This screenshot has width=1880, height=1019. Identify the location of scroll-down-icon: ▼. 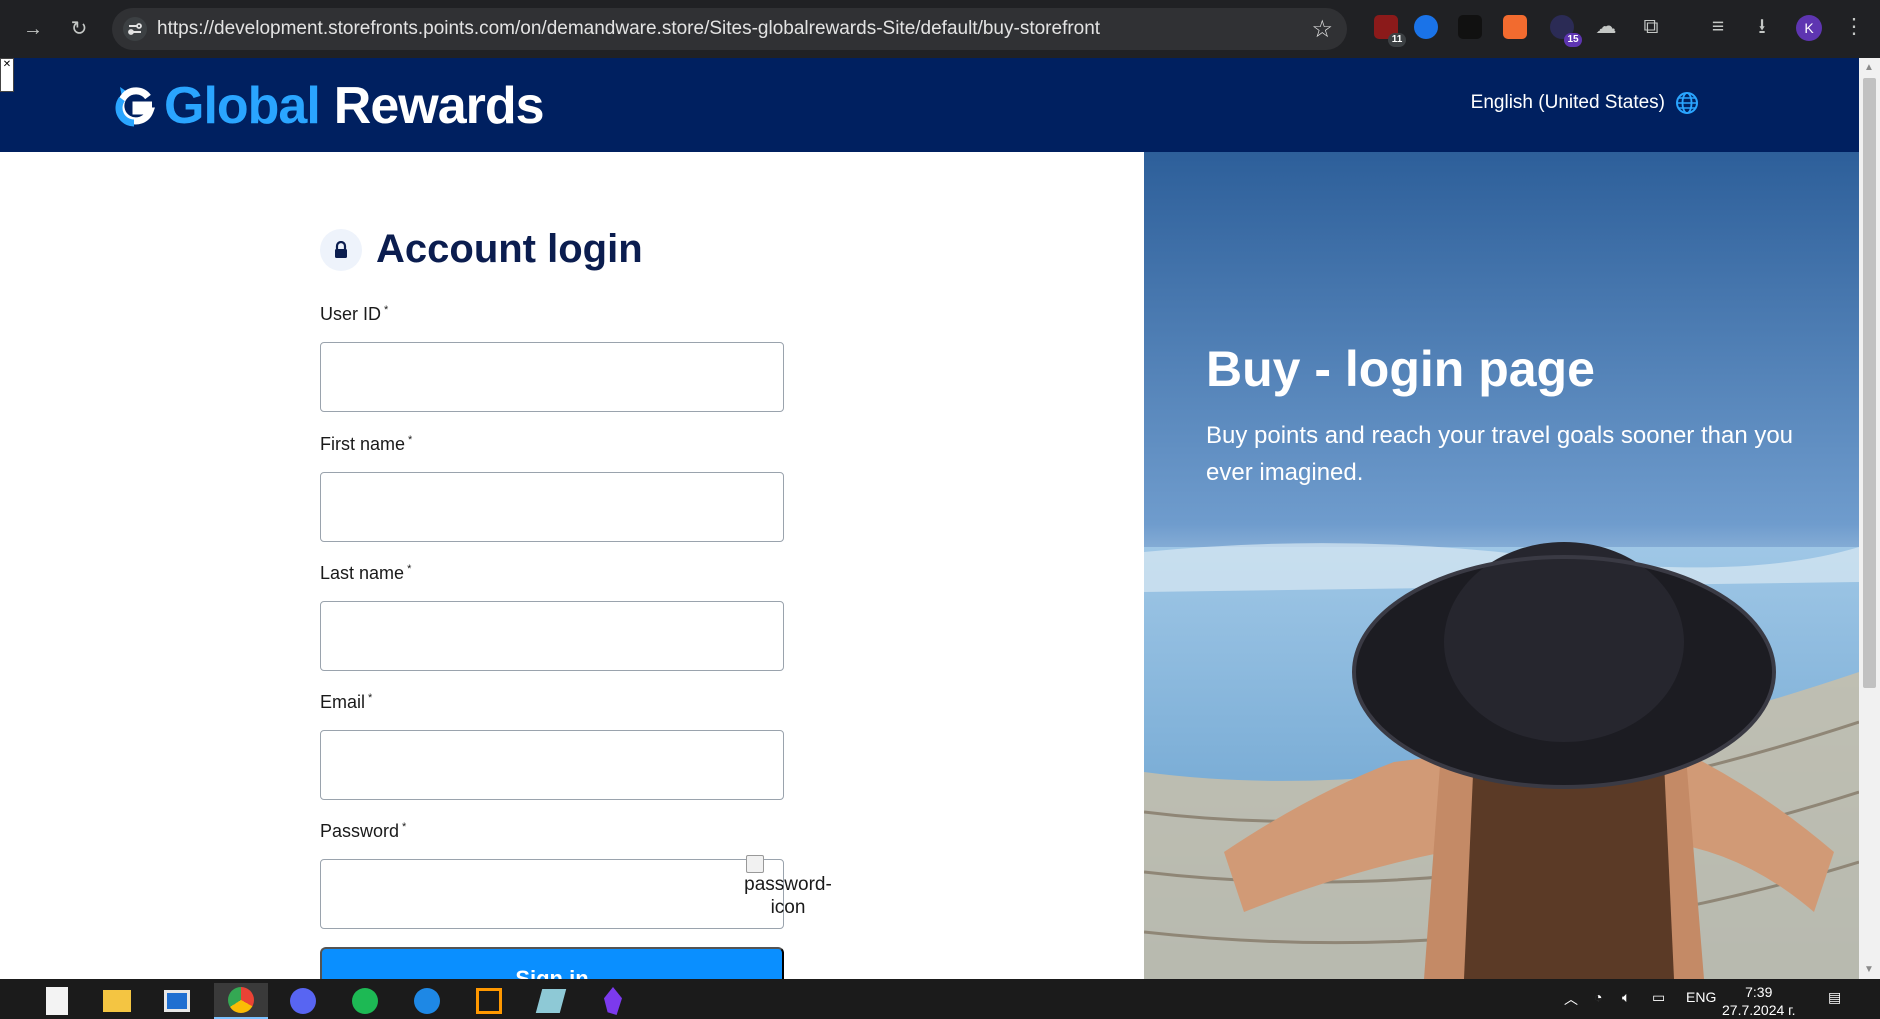
(1869, 969).